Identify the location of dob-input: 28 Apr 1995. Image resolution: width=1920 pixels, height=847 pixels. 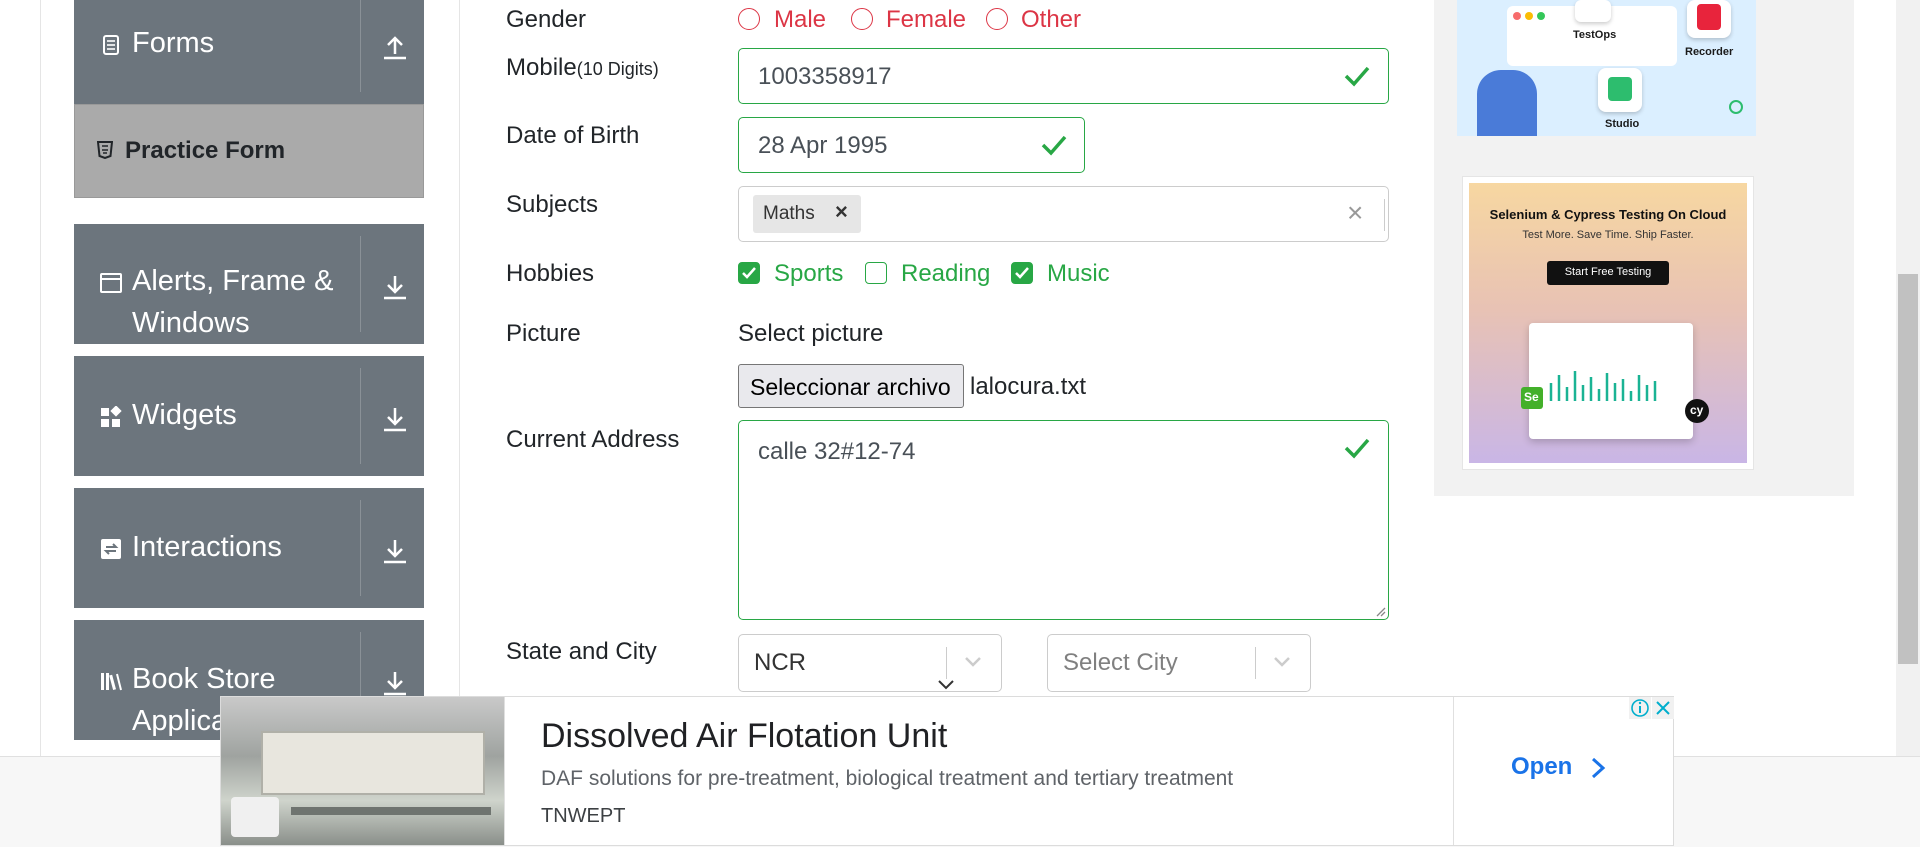
(911, 145).